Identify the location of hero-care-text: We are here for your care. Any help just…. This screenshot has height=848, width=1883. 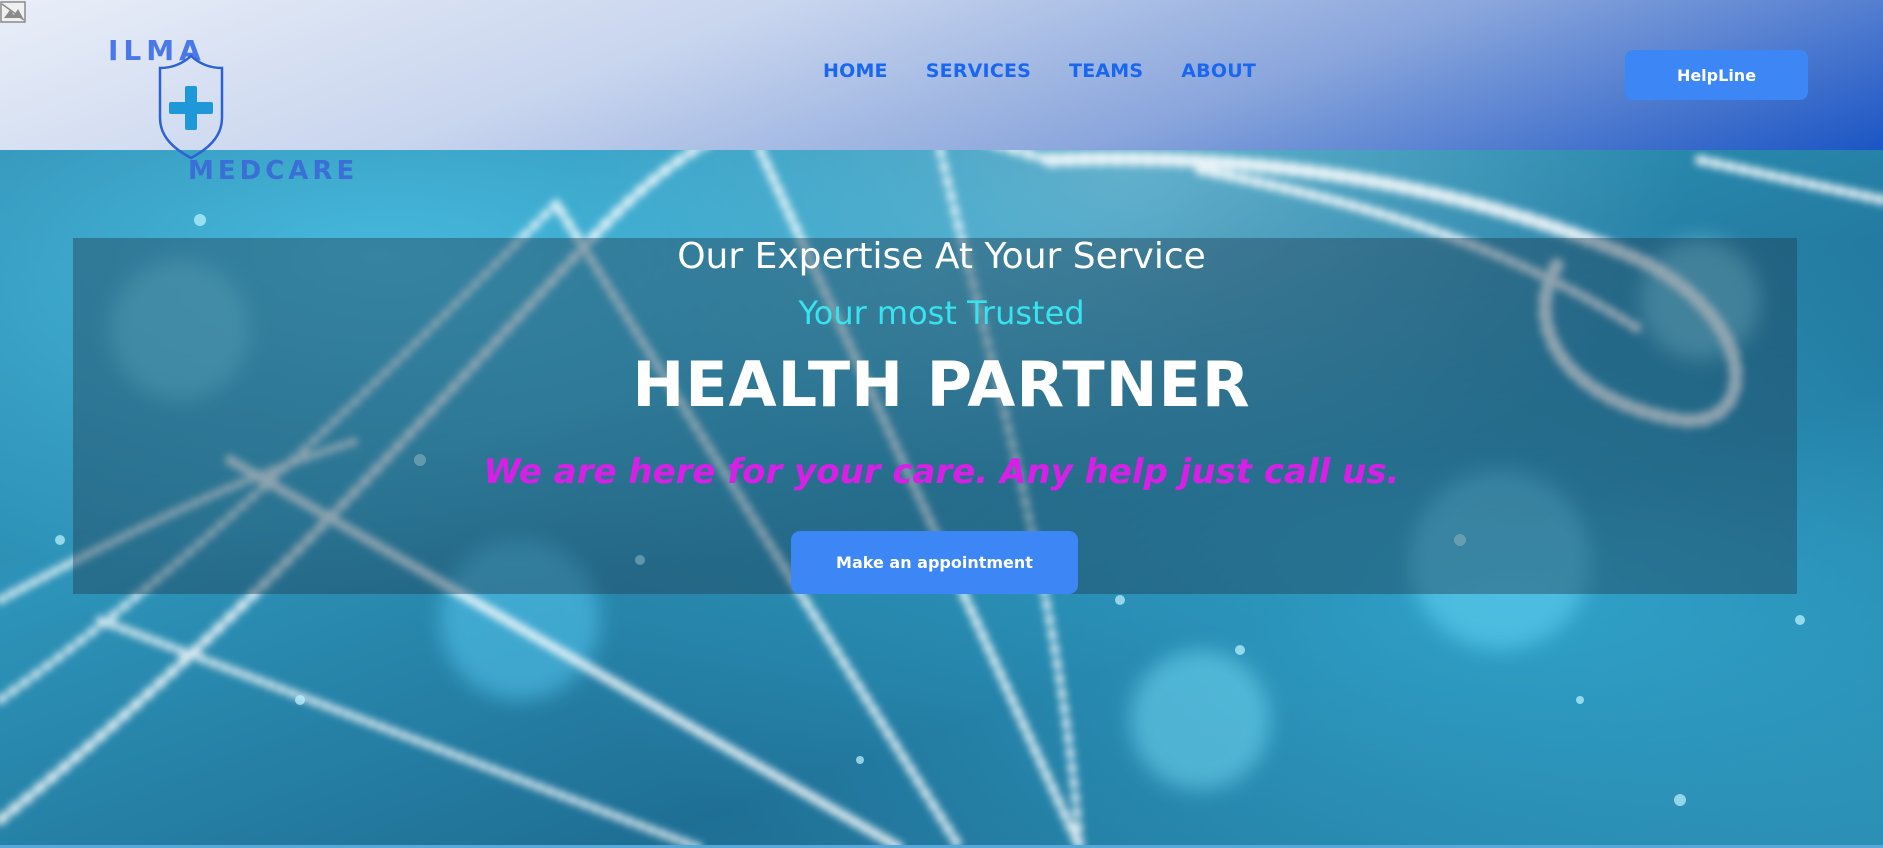
(941, 472).